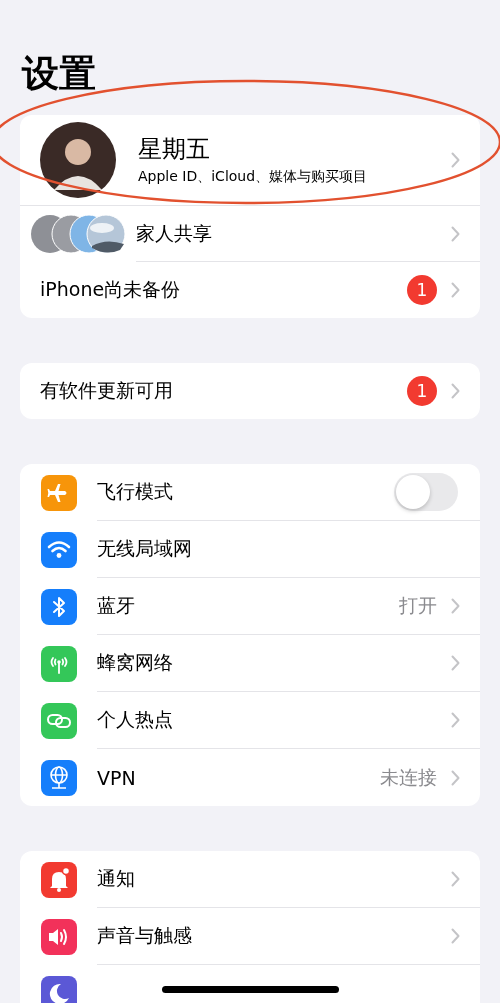  Describe the element at coordinates (59, 74) in the screenshot. I see `page-title: 设置` at that location.